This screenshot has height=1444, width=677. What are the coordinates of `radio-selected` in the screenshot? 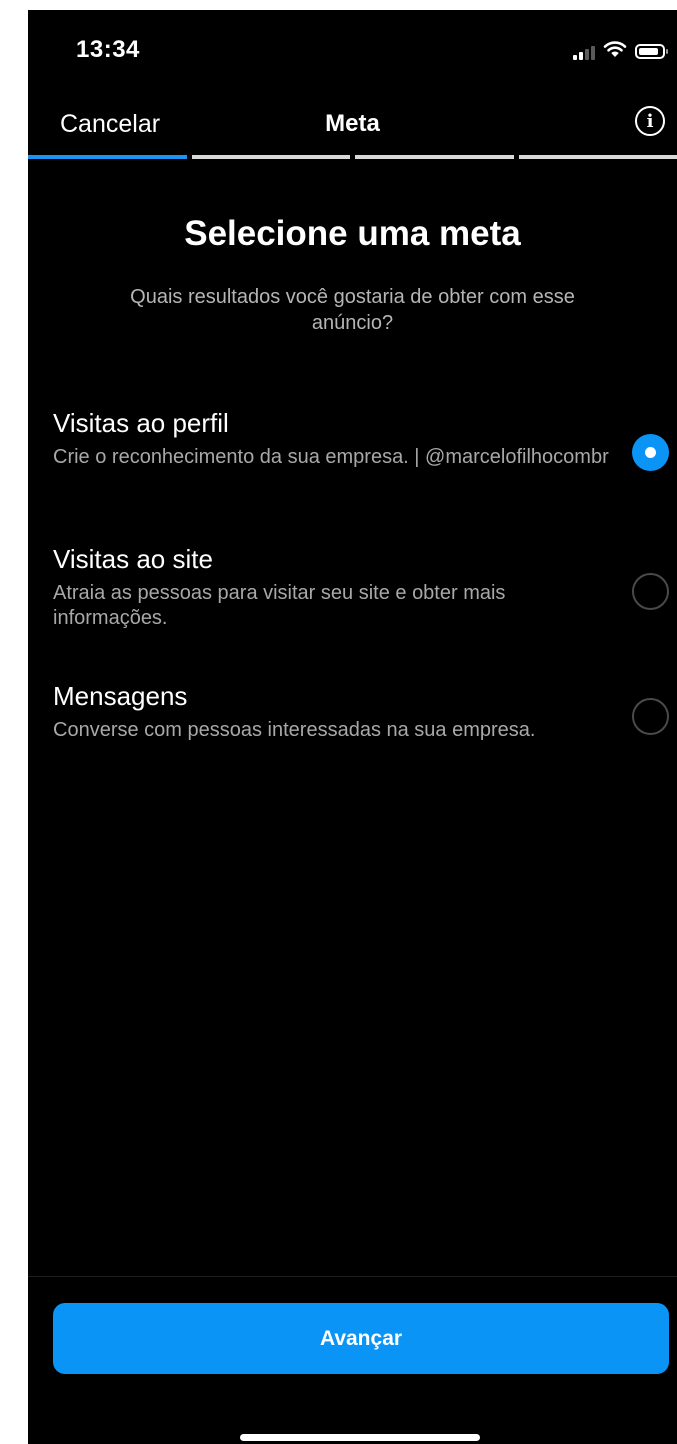 It's located at (650, 452).